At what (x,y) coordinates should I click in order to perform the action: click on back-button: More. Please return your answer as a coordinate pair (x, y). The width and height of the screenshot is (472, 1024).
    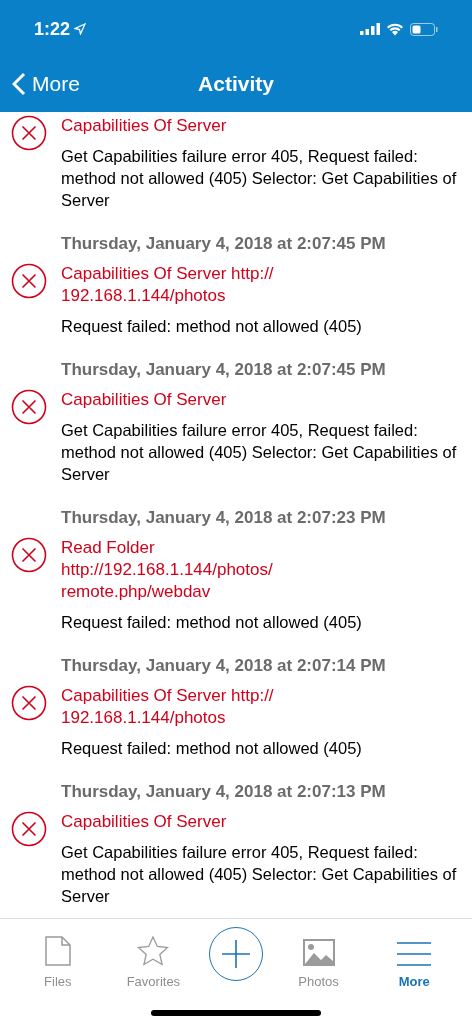
    Looking at the image, I should click on (40, 84).